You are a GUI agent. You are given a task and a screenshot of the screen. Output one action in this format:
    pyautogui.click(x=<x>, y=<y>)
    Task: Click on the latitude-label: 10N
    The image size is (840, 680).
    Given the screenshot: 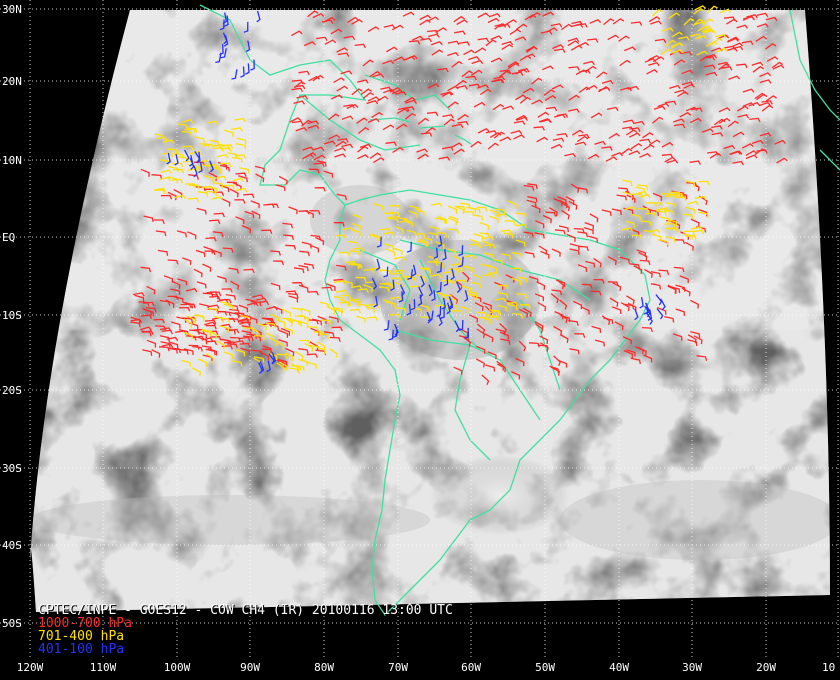 What is the action you would take?
    pyautogui.click(x=12, y=160)
    